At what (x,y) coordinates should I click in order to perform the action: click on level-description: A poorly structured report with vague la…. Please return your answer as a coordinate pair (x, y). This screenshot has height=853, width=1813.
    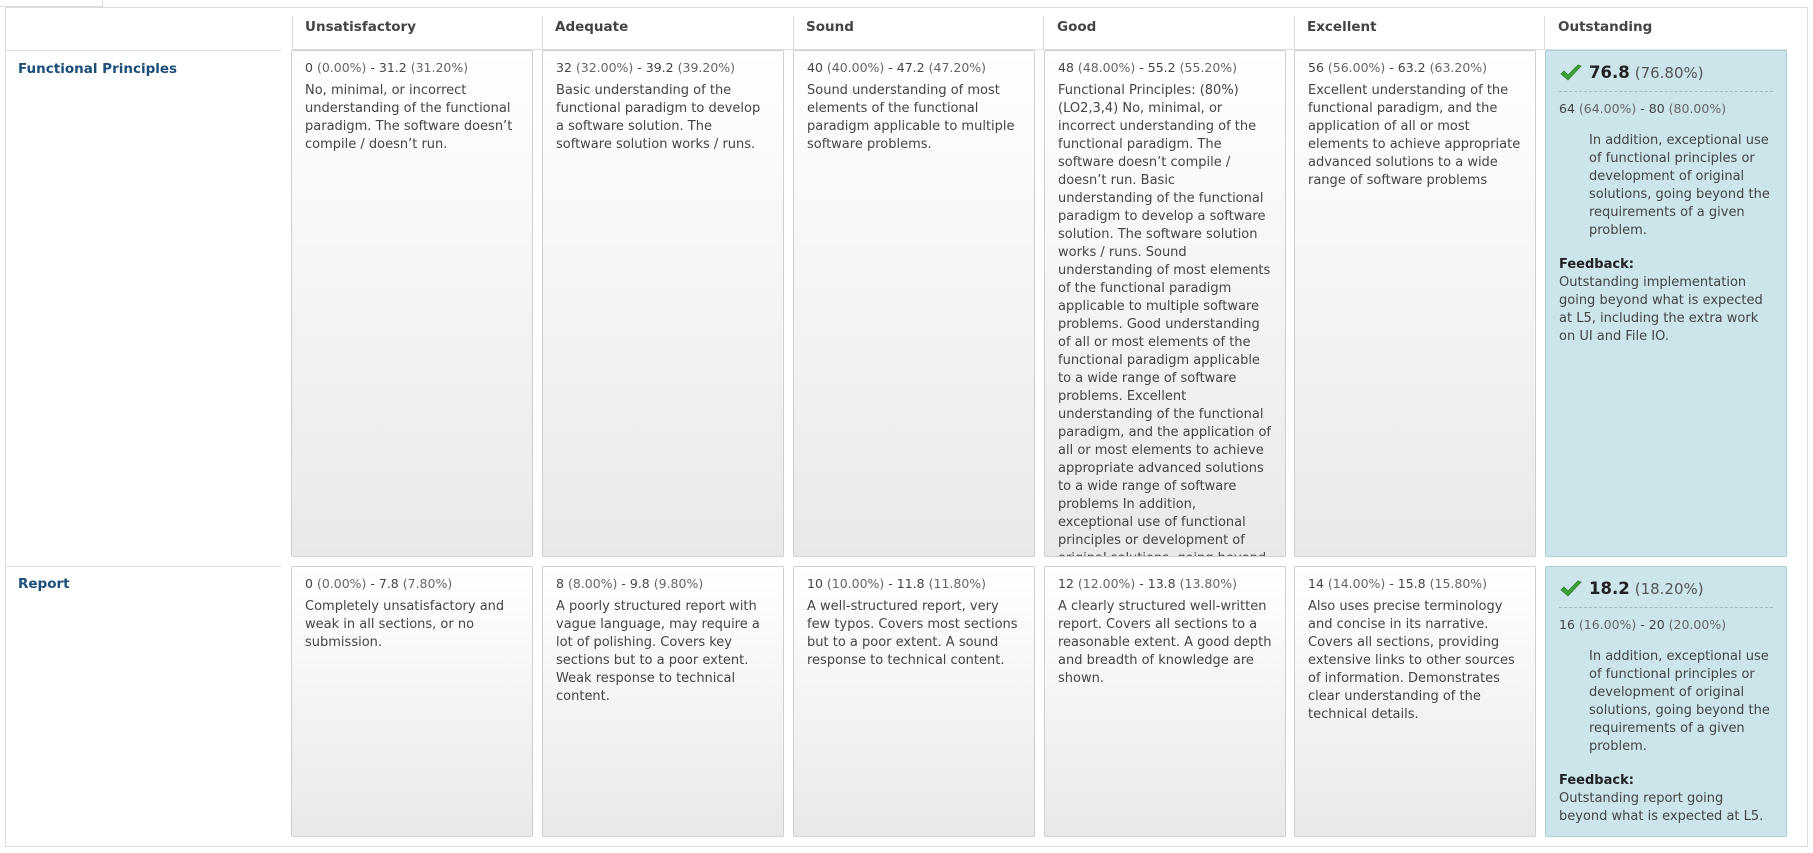
    Looking at the image, I should click on (658, 651).